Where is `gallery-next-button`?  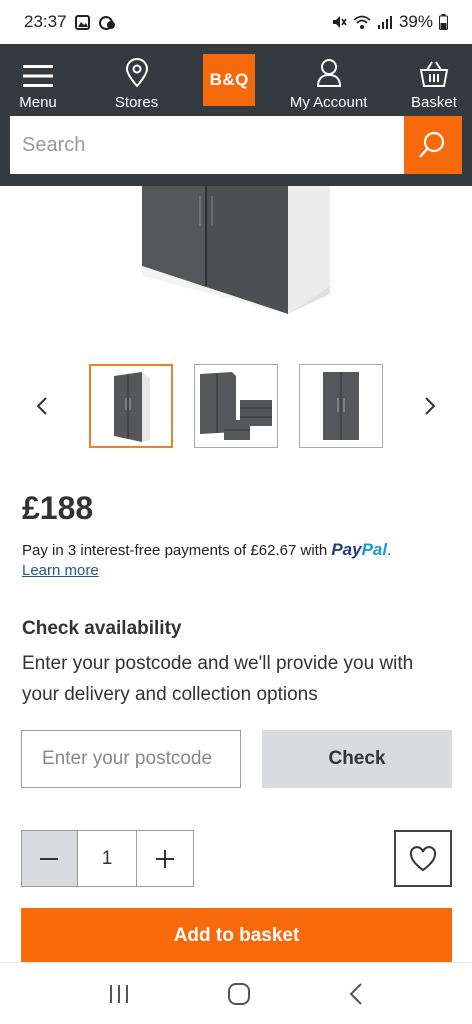
gallery-next-button is located at coordinates (430, 406).